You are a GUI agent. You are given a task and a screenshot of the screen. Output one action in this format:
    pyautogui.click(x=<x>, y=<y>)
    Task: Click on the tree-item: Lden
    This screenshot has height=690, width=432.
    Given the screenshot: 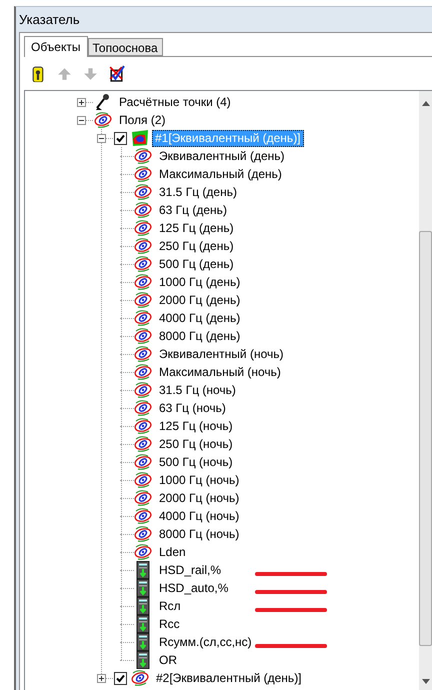 What is the action you would take?
    pyautogui.click(x=172, y=552)
    